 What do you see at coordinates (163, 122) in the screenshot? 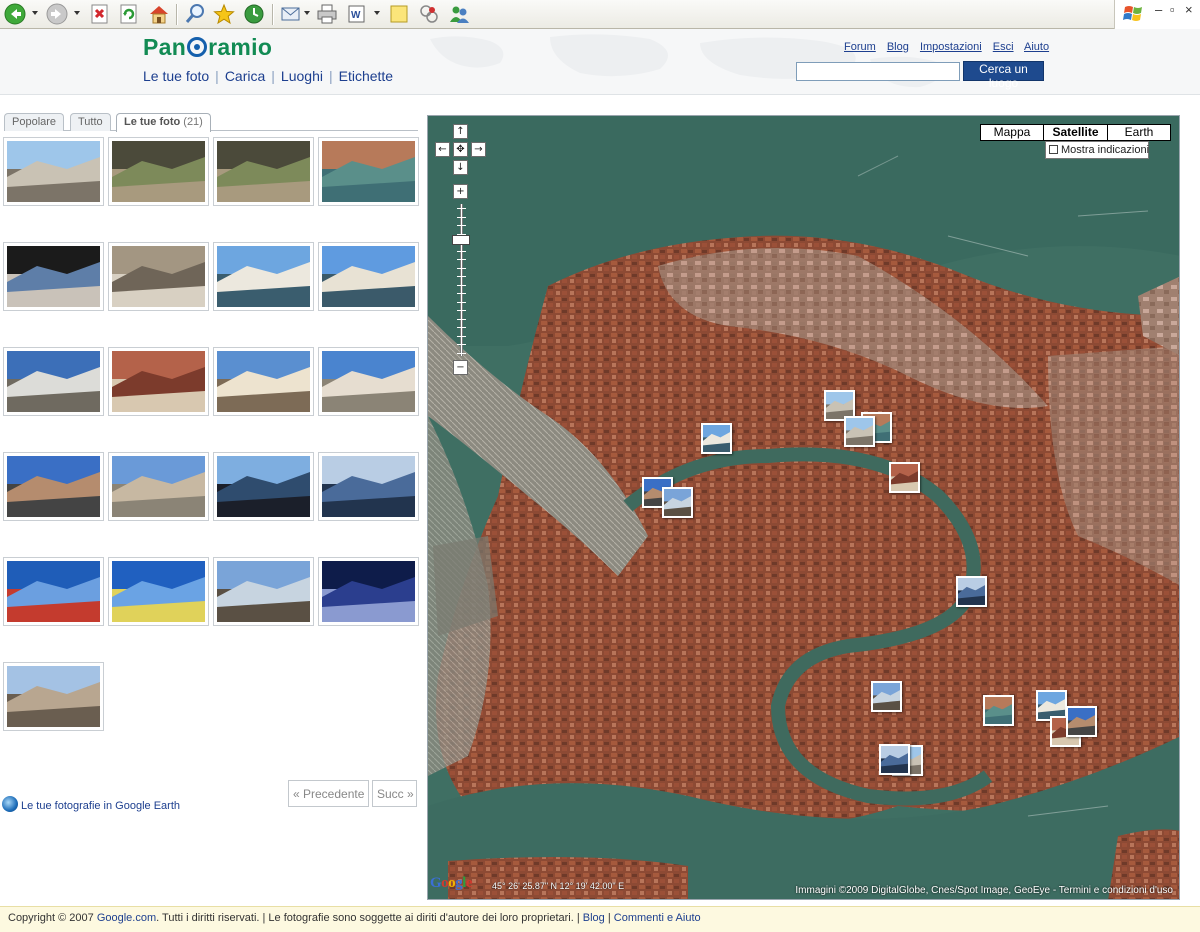
I see `tab-le-tue-foto: Le tue foto (21)` at bounding box center [163, 122].